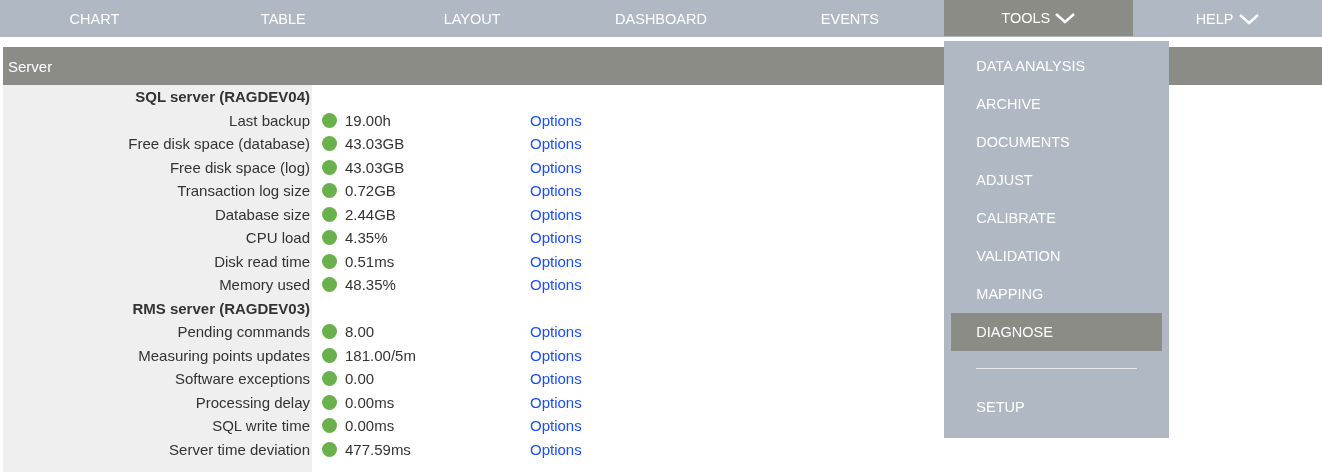 This screenshot has height=472, width=1322. What do you see at coordinates (360, 379) in the screenshot?
I see `metric-value: 0.00` at bounding box center [360, 379].